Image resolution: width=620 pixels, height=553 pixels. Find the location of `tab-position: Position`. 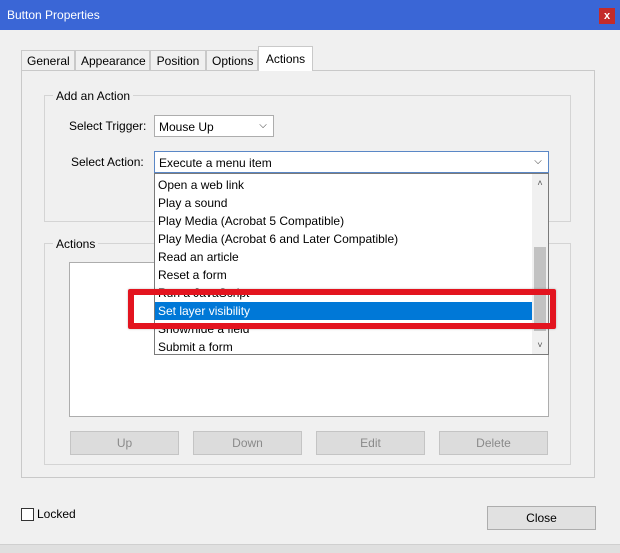

tab-position: Position is located at coordinates (178, 60).